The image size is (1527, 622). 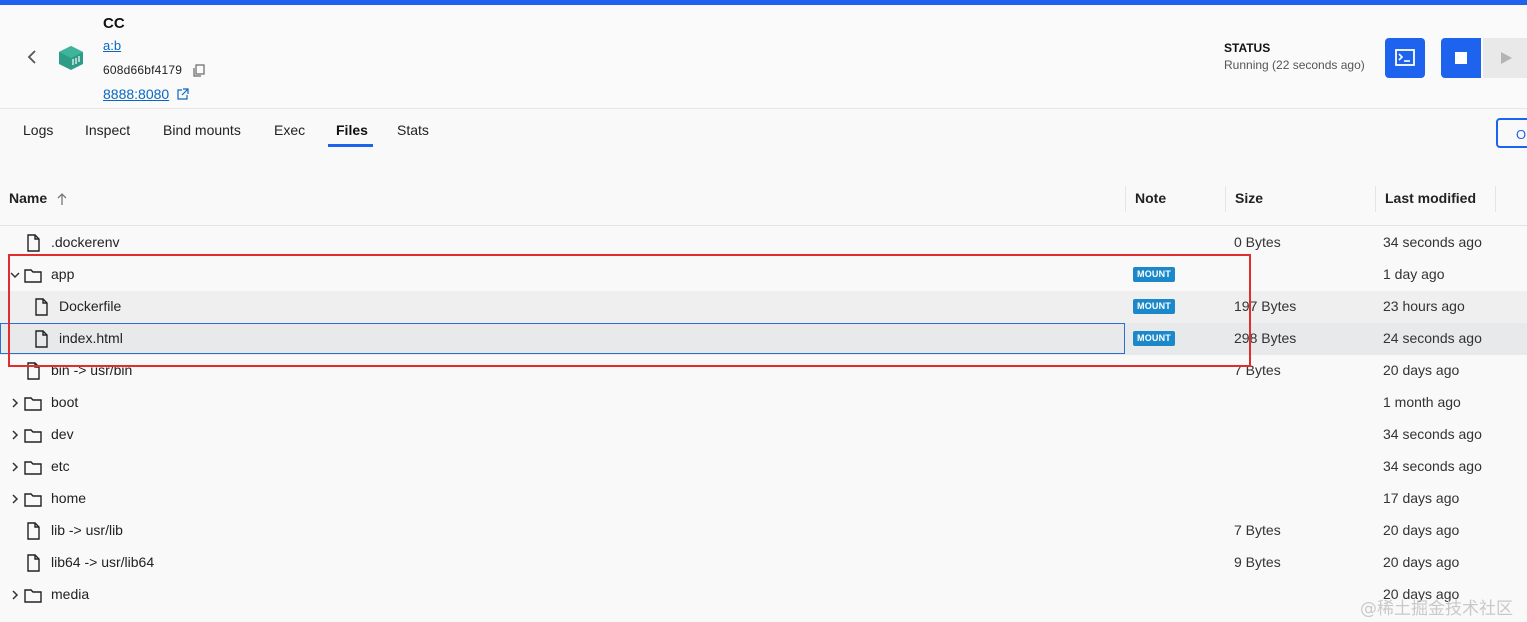 What do you see at coordinates (182, 94) in the screenshot?
I see `external-link-icon` at bounding box center [182, 94].